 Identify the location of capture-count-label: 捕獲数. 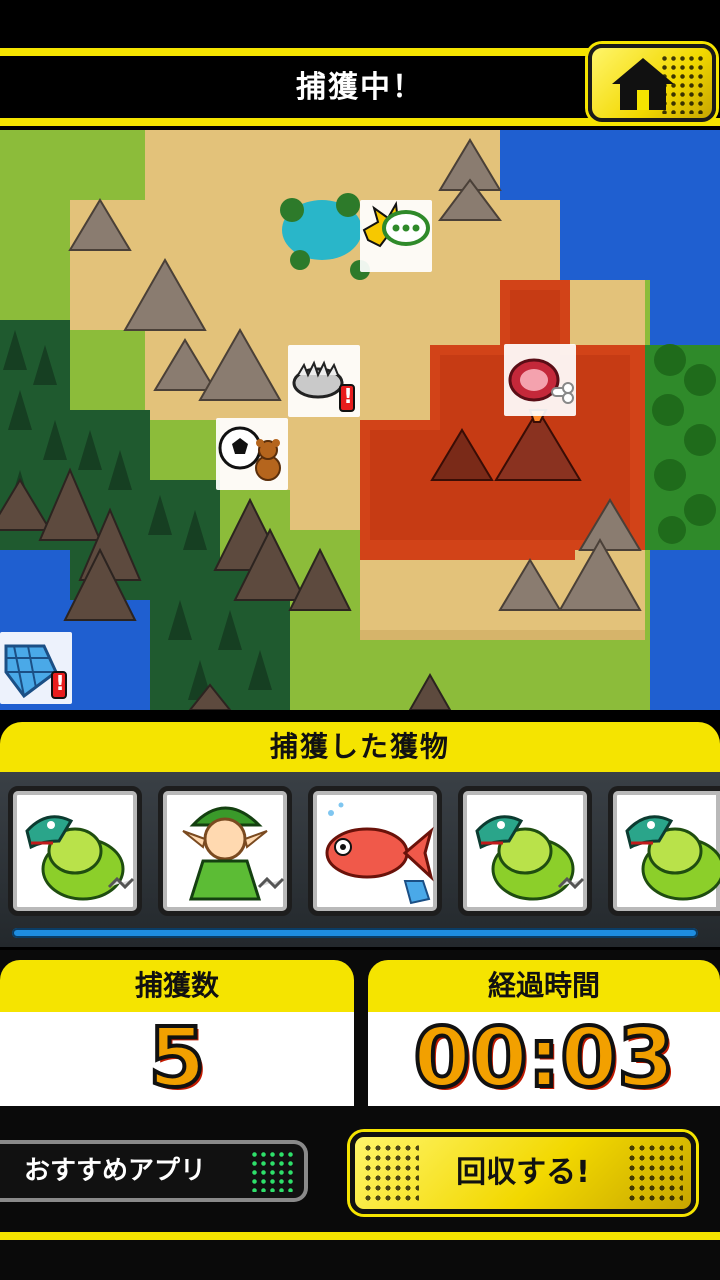
(177, 986).